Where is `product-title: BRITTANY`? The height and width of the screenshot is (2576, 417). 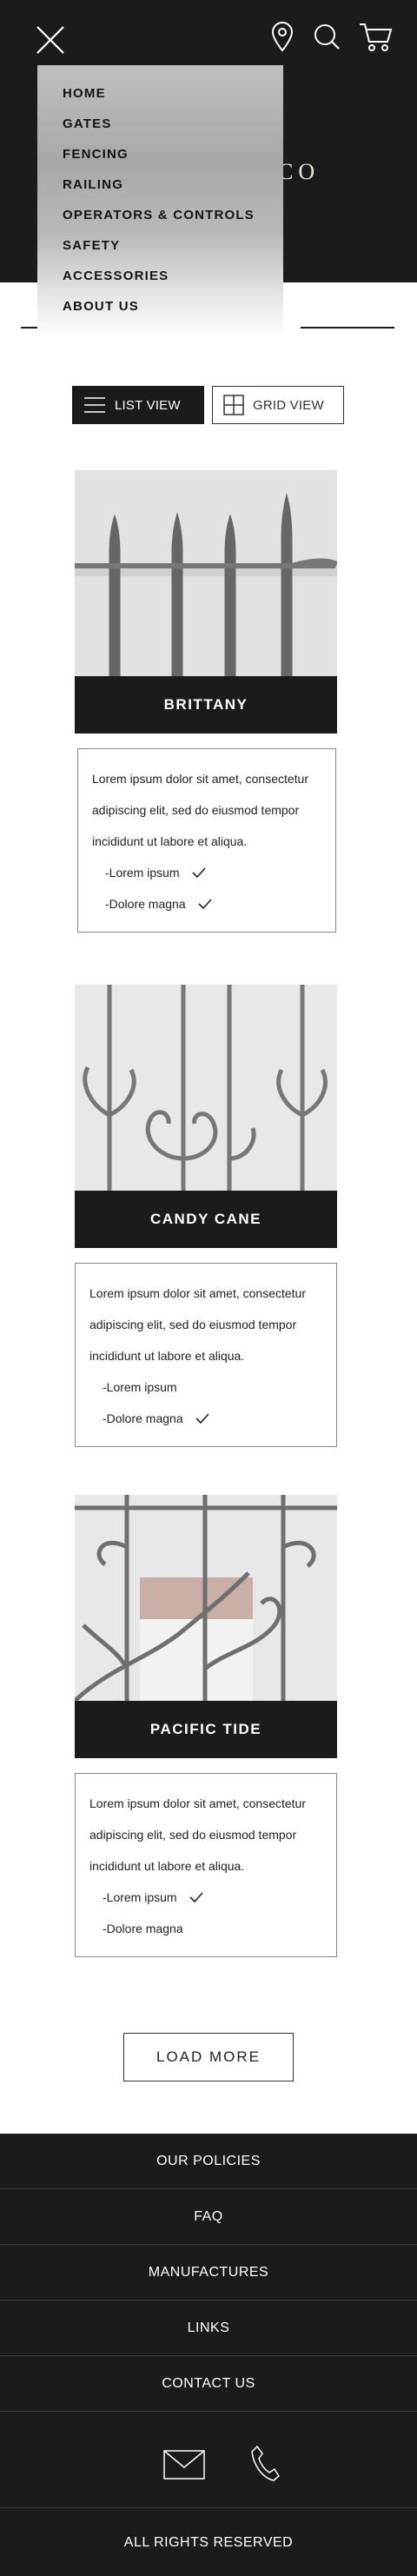
product-title: BRITTANY is located at coordinates (206, 705).